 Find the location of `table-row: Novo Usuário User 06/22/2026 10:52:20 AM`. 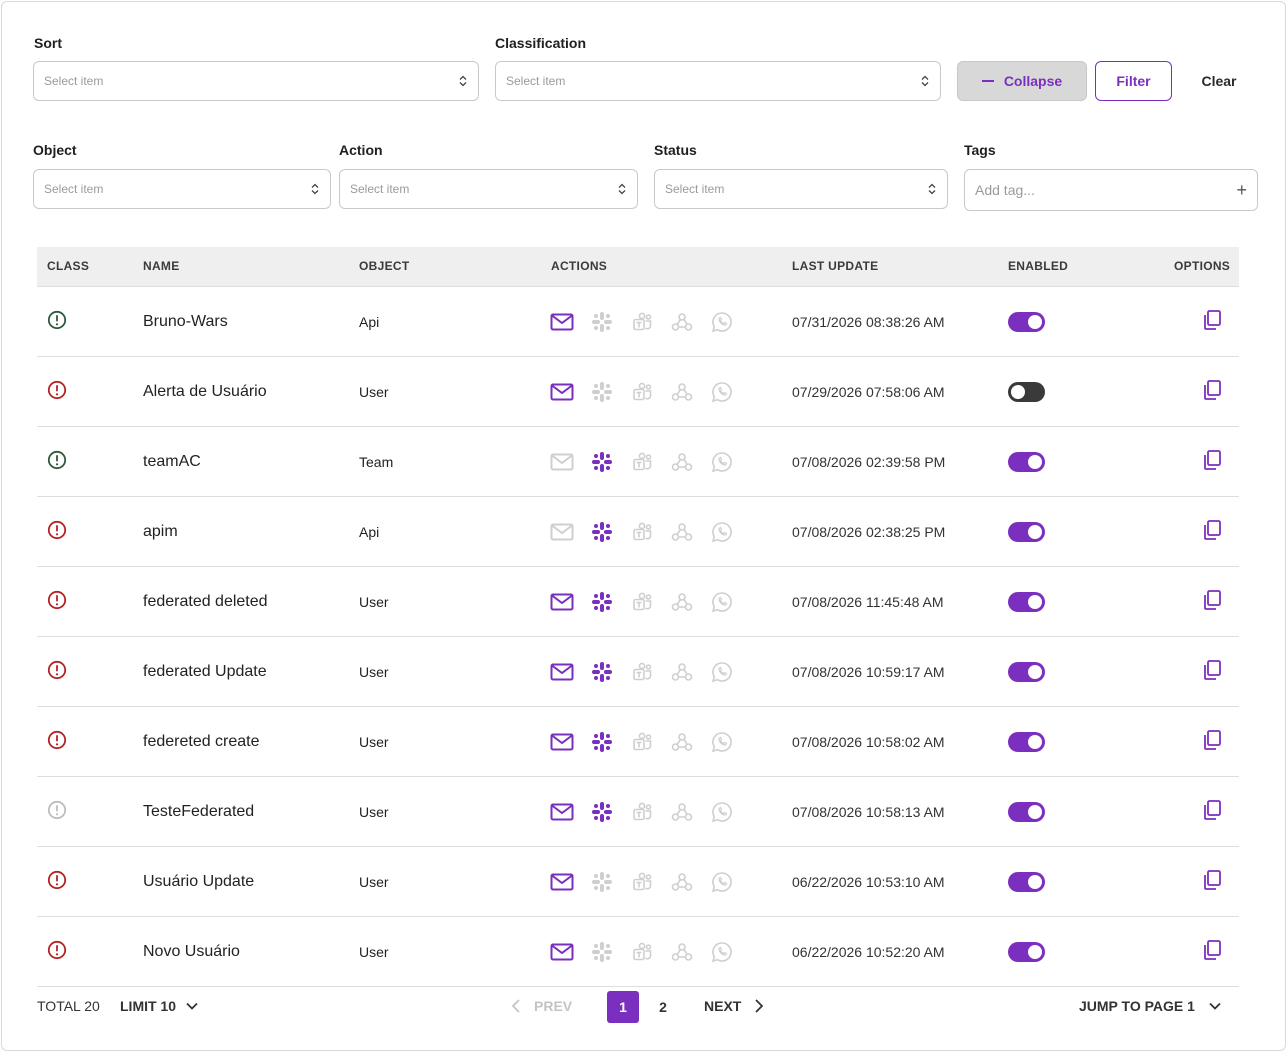

table-row: Novo Usuário User 06/22/2026 10:52:20 AM is located at coordinates (638, 952).